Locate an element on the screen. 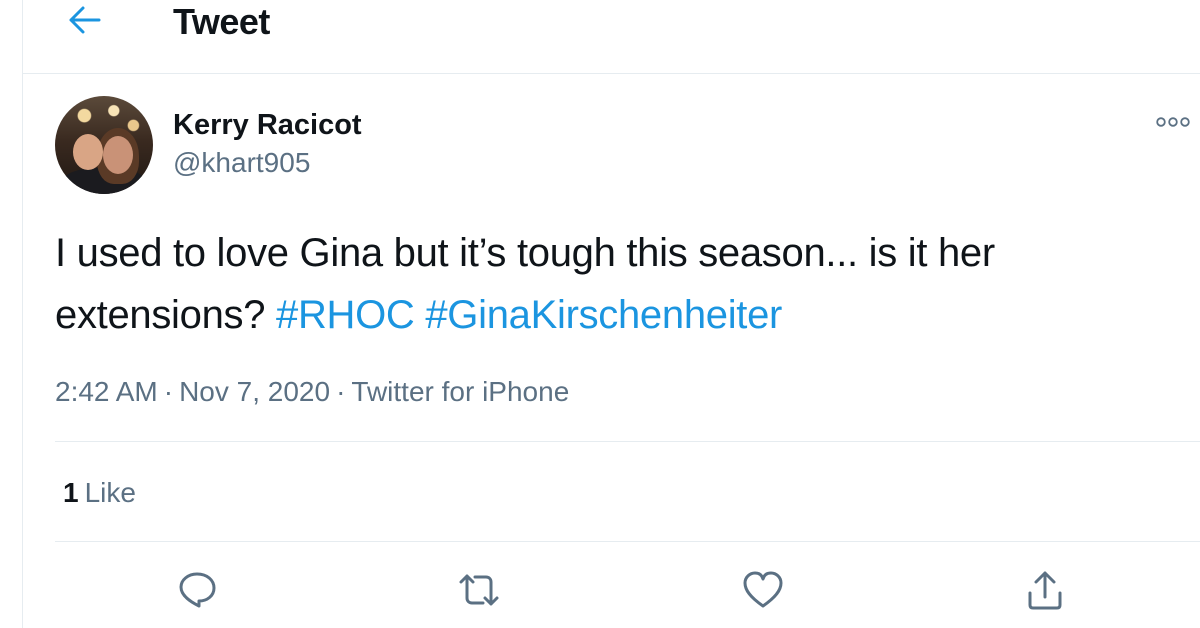 Image resolution: width=1200 pixels, height=628 pixels. retweet-icon is located at coordinates (479, 592).